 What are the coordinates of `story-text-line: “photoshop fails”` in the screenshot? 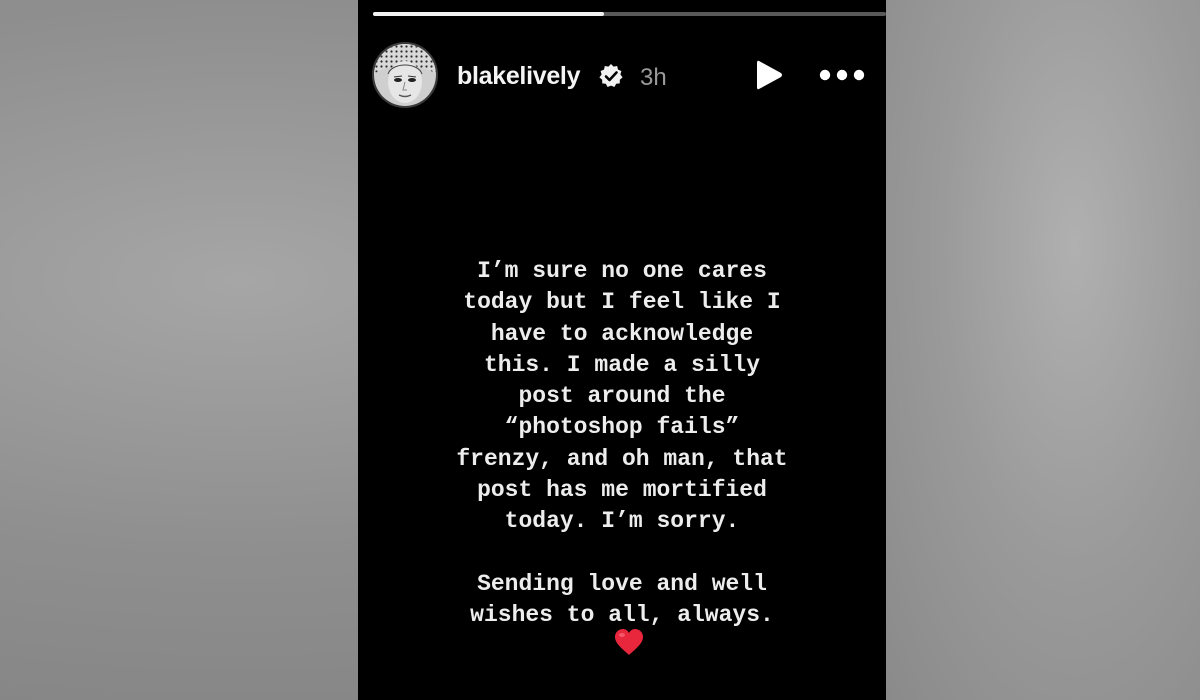 It's located at (622, 427).